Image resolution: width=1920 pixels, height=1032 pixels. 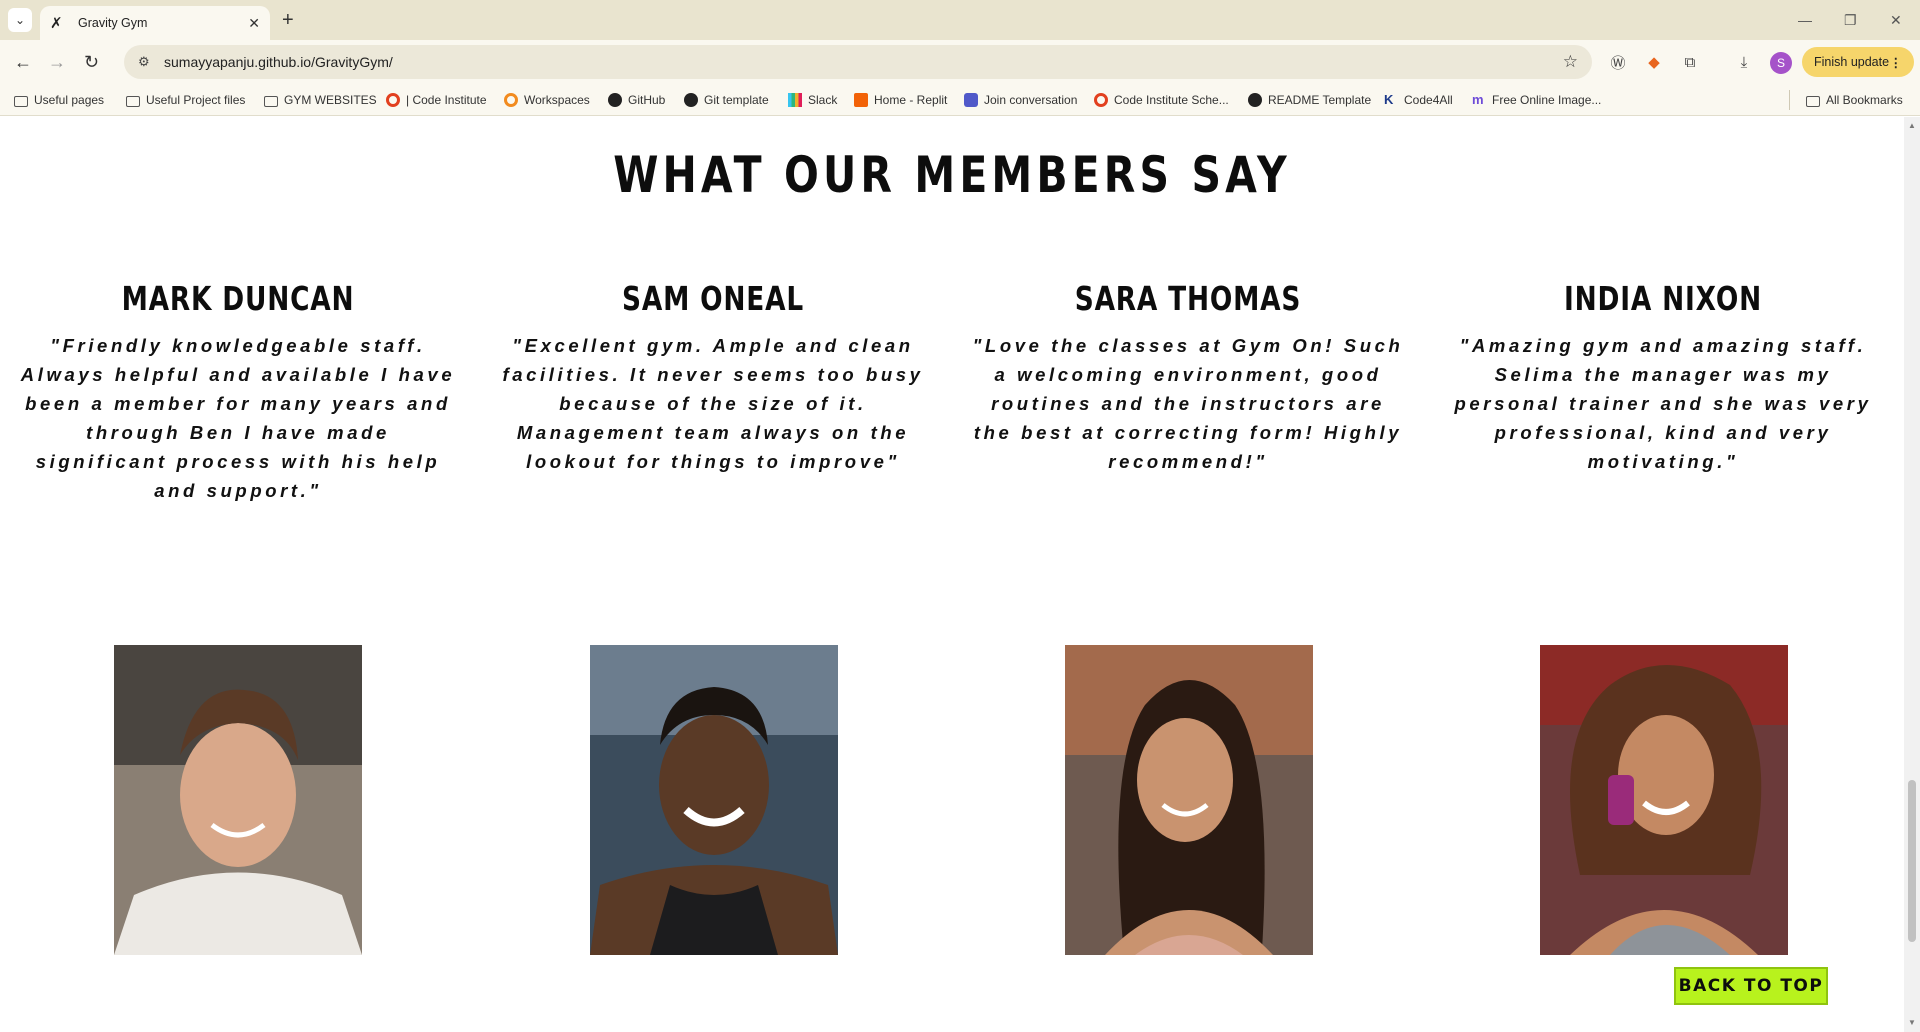 I want to click on member-name: INDIA NIXON, so click(x=1663, y=298).